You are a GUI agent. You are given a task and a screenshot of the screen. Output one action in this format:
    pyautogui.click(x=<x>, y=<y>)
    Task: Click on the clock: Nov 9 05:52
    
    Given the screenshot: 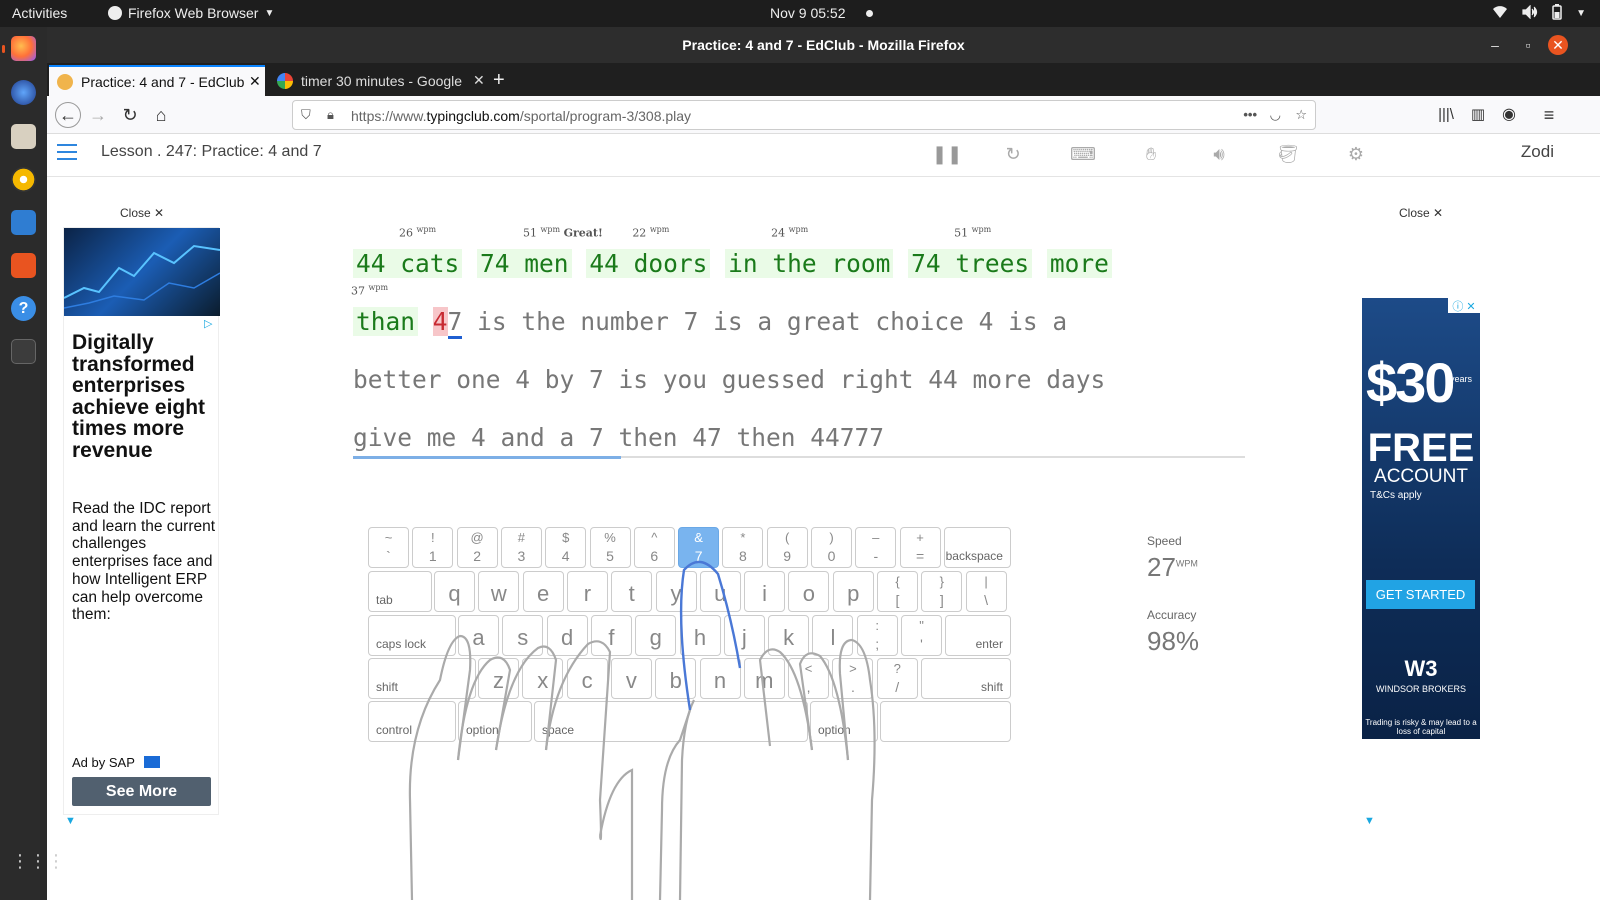 What is the action you would take?
    pyautogui.click(x=808, y=13)
    